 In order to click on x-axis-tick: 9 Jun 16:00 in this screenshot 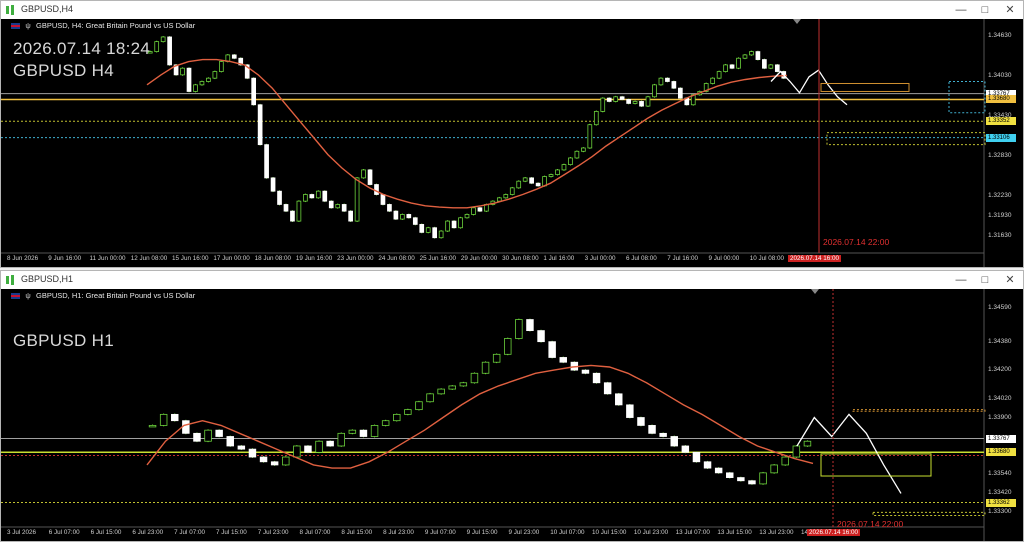, I will do `click(65, 258)`.